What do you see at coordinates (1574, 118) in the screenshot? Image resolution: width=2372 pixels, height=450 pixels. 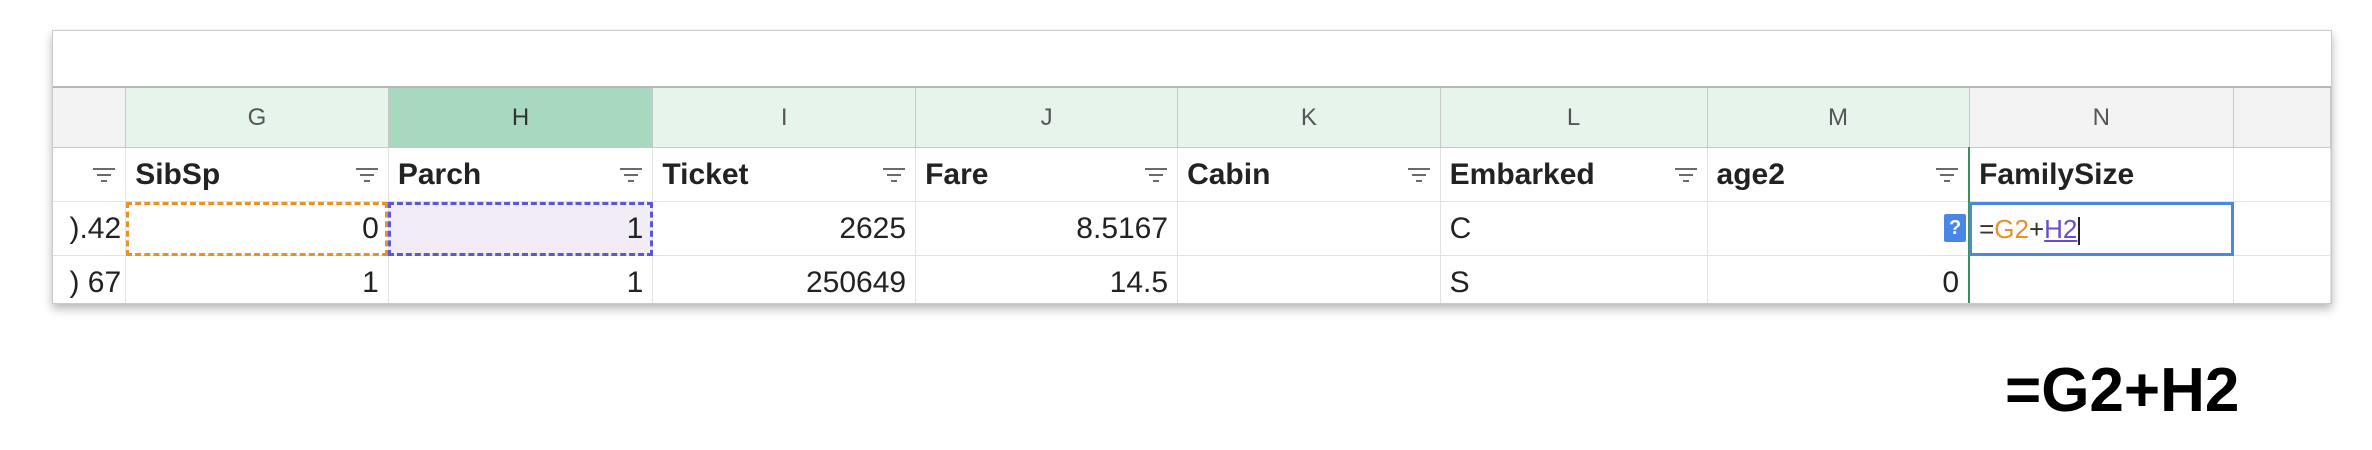 I see `column-header-l: L` at bounding box center [1574, 118].